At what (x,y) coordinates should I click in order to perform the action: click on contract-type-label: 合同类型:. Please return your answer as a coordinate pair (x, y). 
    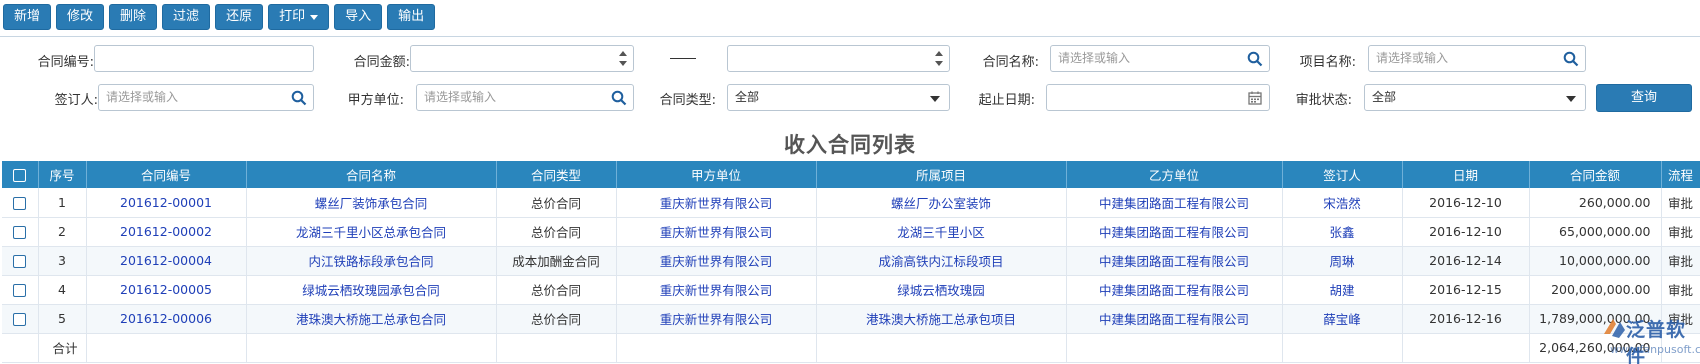
    Looking at the image, I should click on (687, 100).